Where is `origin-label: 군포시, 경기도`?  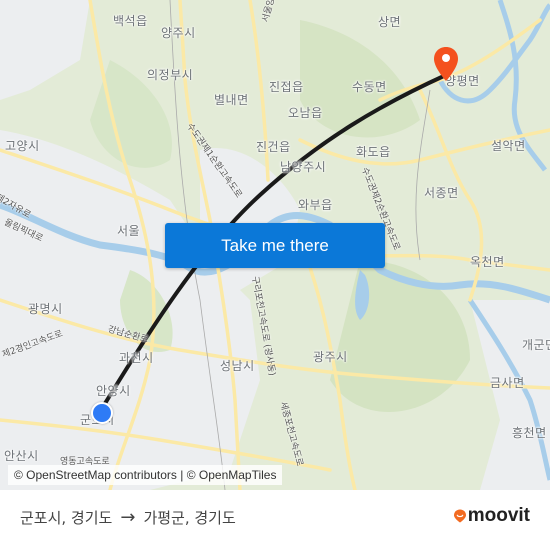 origin-label: 군포시, 경기도 is located at coordinates (66, 518).